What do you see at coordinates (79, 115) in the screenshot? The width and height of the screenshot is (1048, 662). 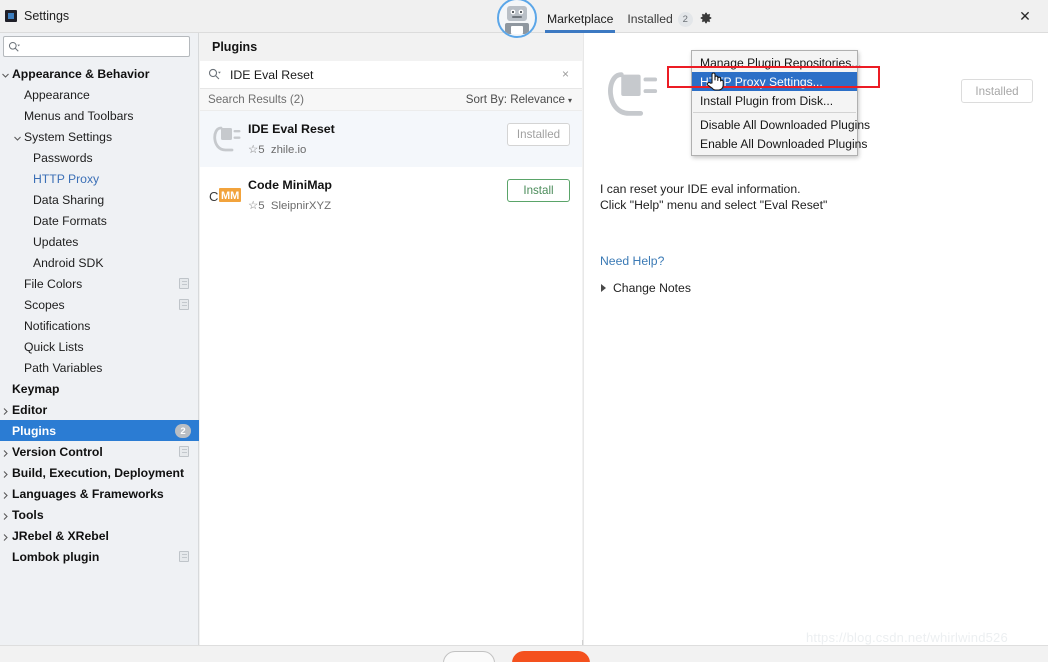 I see `sidebar-item-label: Menus and Toolbars` at bounding box center [79, 115].